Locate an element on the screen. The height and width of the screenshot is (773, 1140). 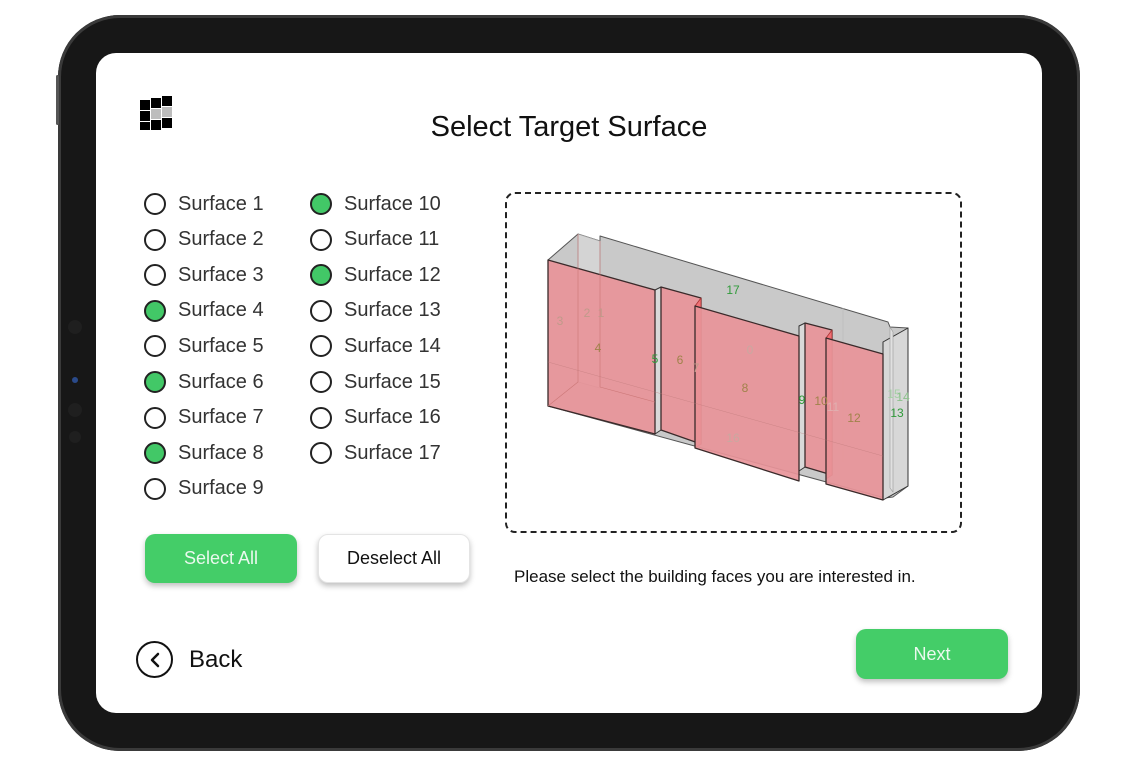
surface-label: Surface 13 is located at coordinates (392, 310).